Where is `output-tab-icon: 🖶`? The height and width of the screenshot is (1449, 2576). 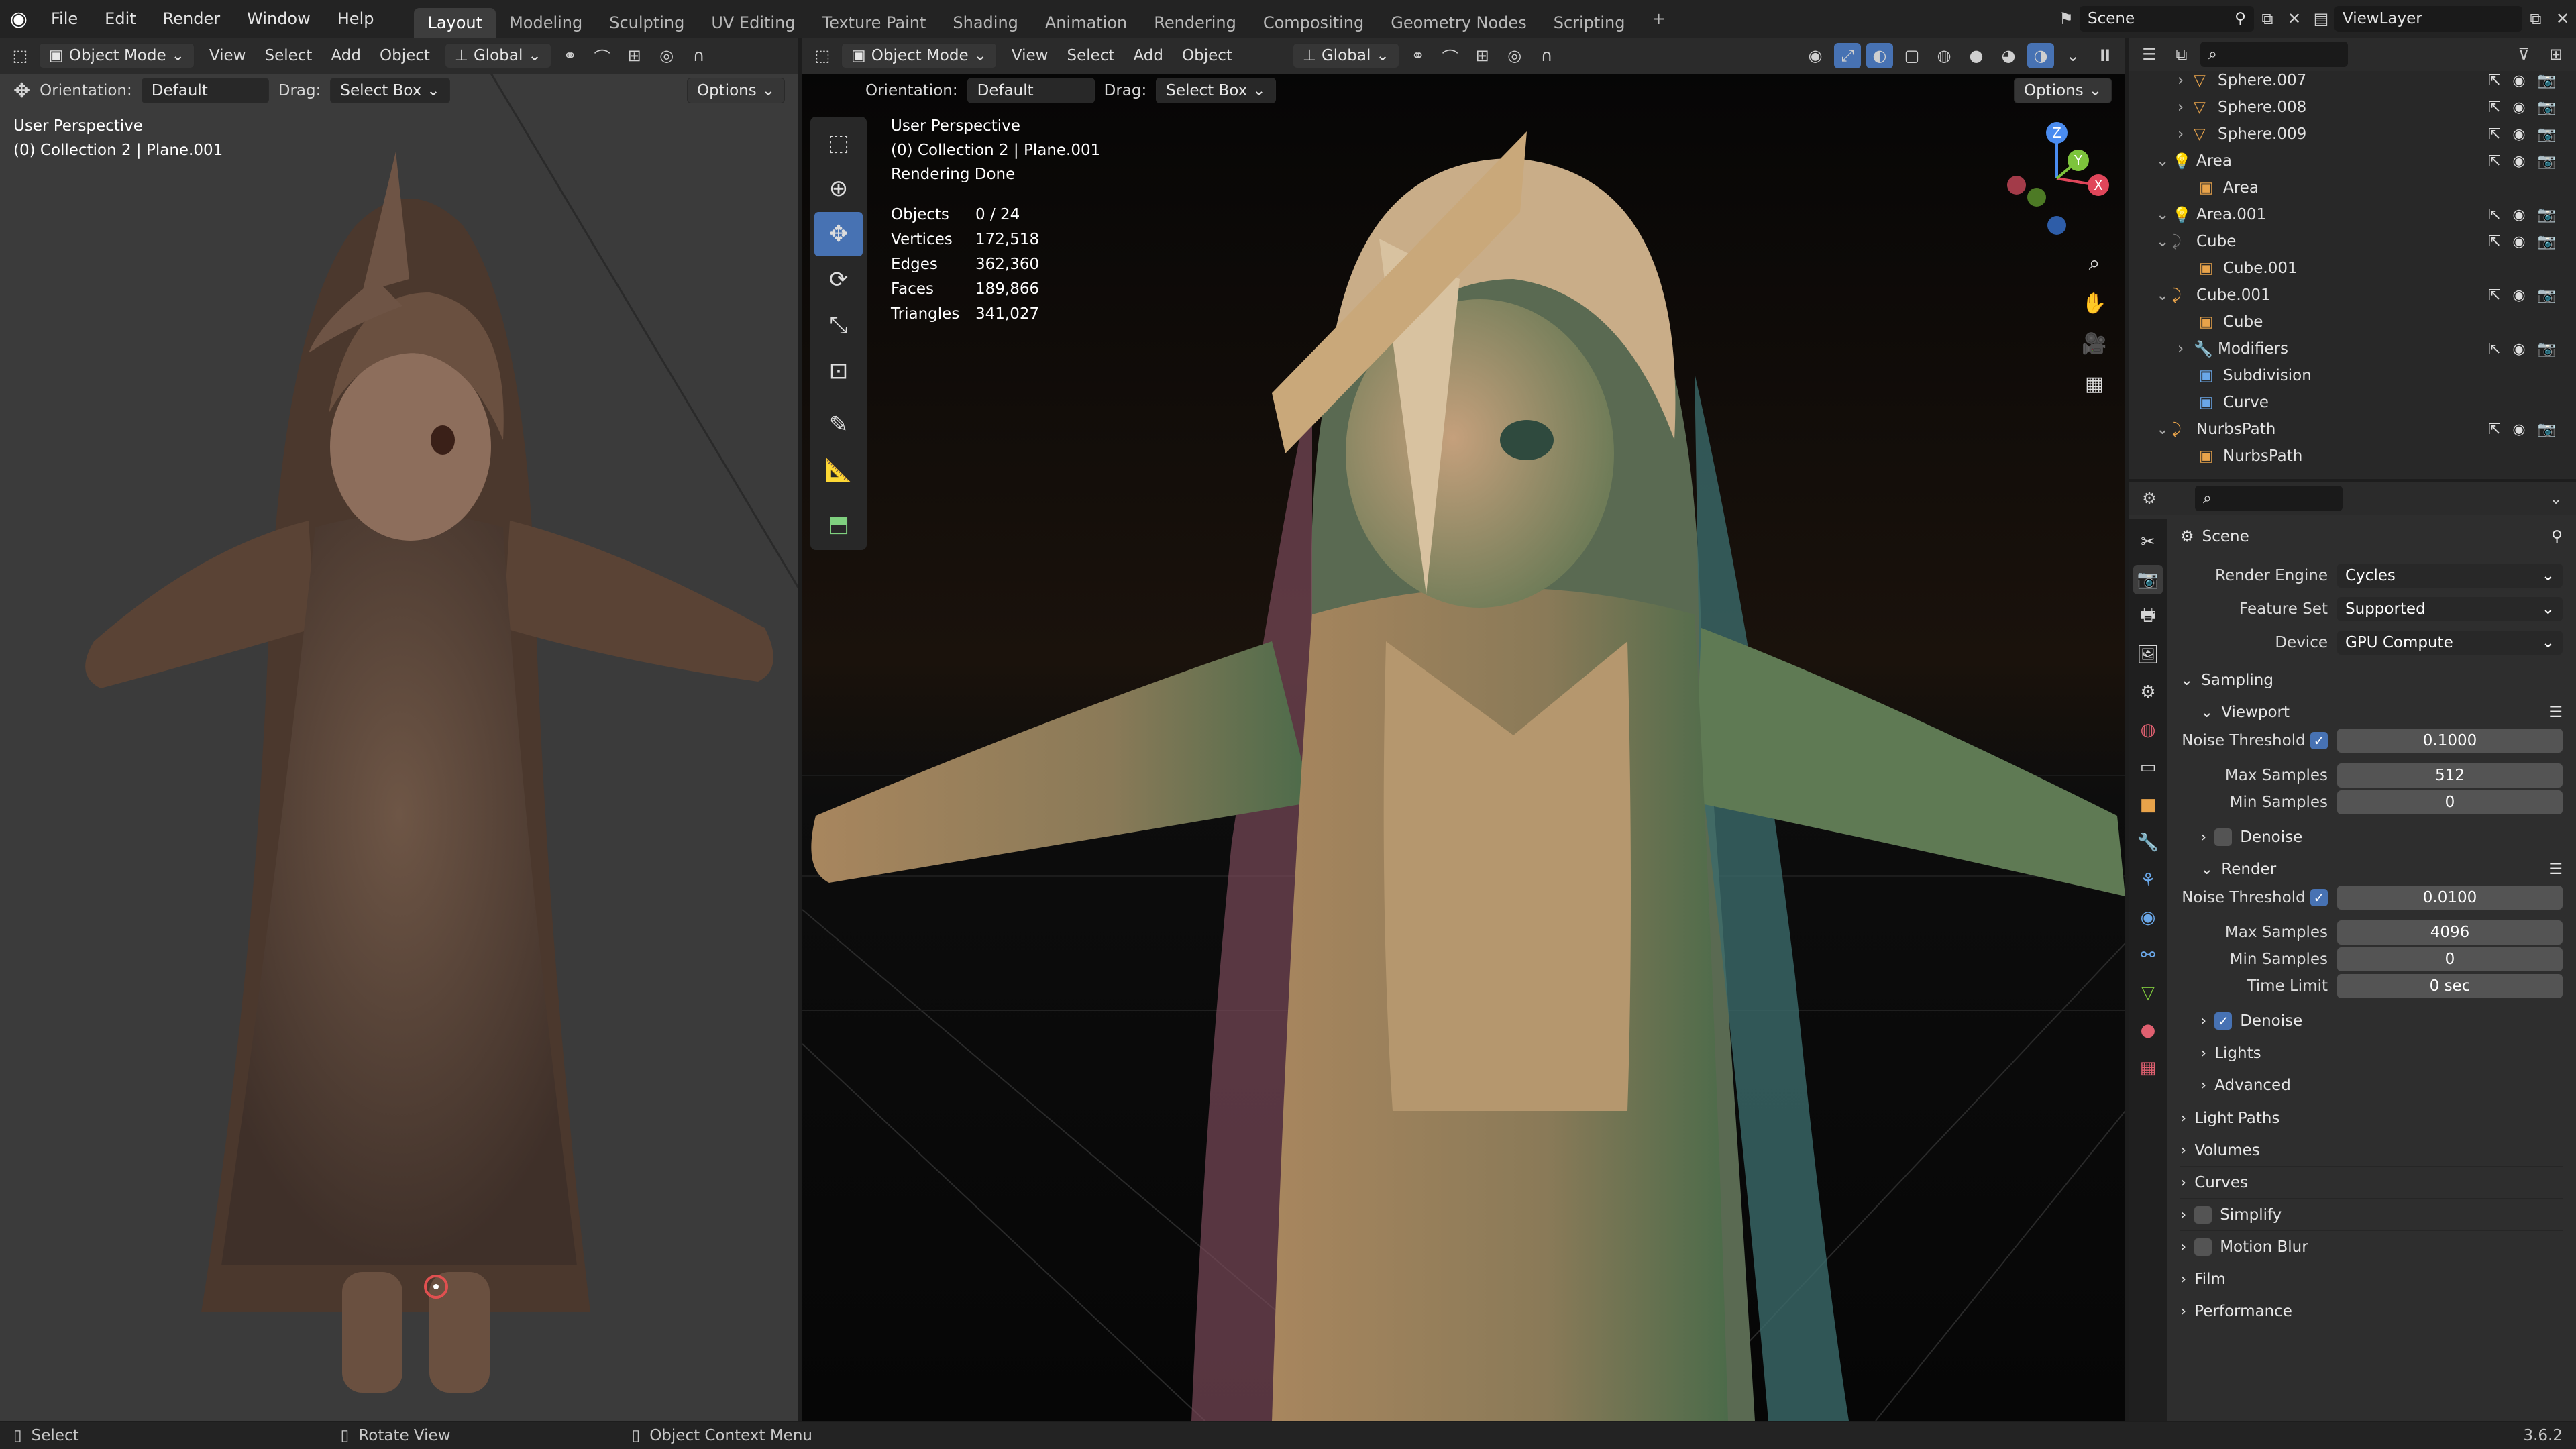
output-tab-icon: 🖶 is located at coordinates (2148, 617).